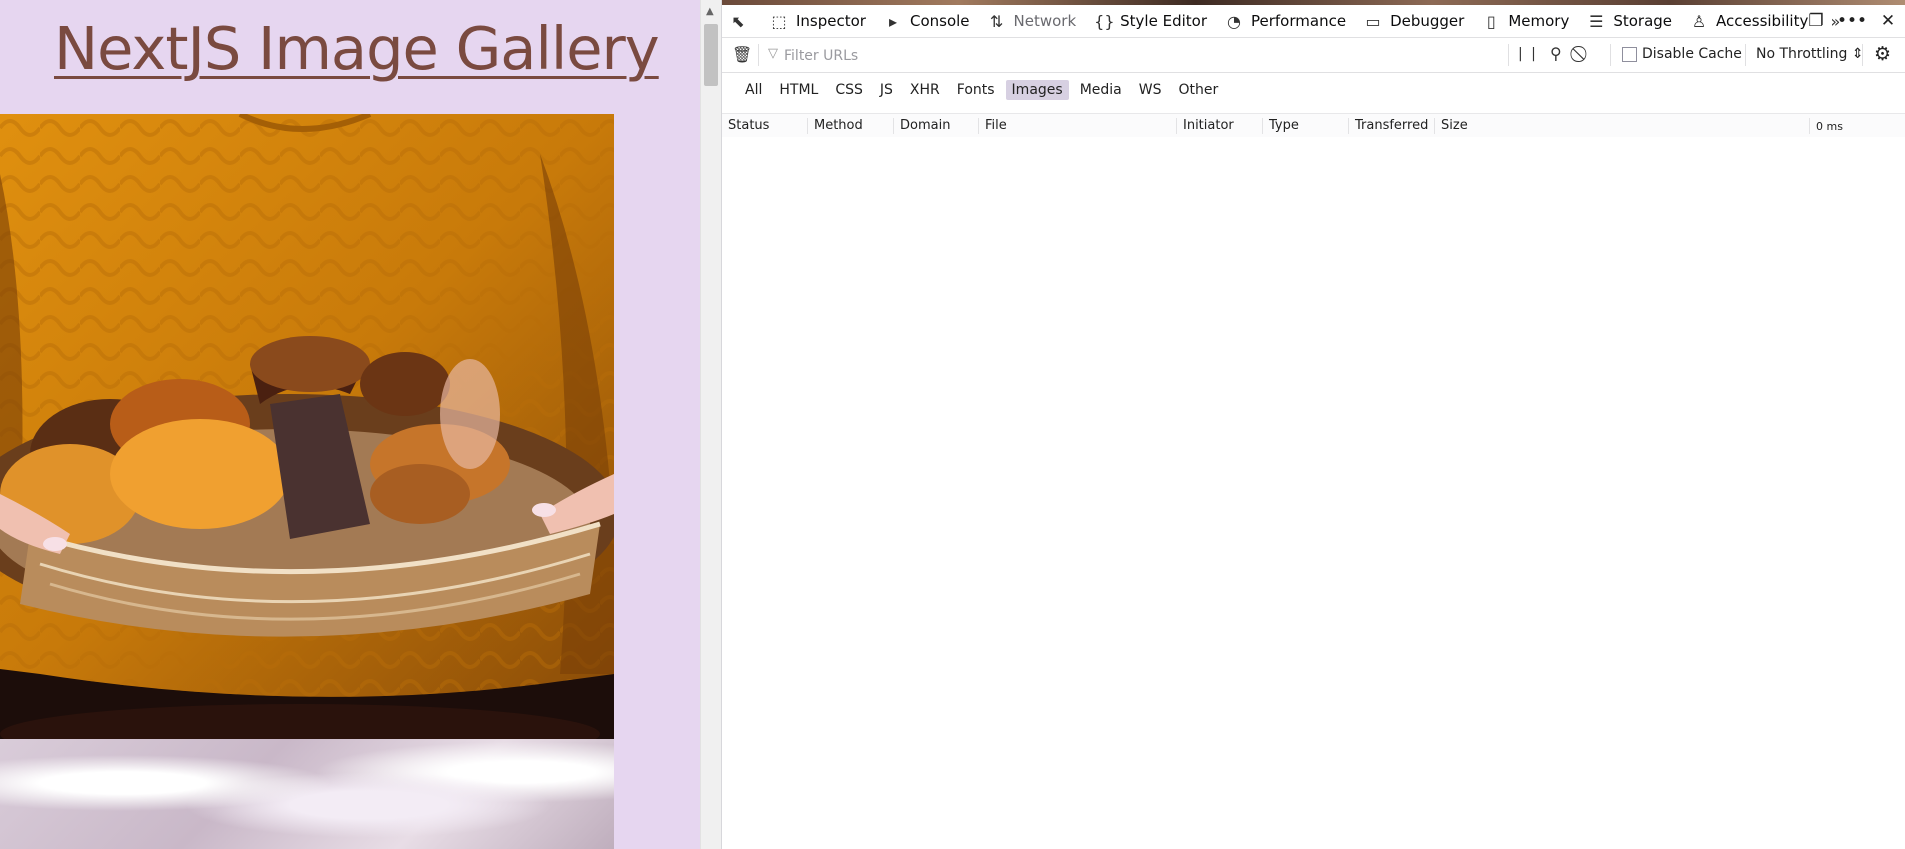 The image size is (1905, 849). Describe the element at coordinates (711, 55) in the screenshot. I see `scroll-thumb` at that location.